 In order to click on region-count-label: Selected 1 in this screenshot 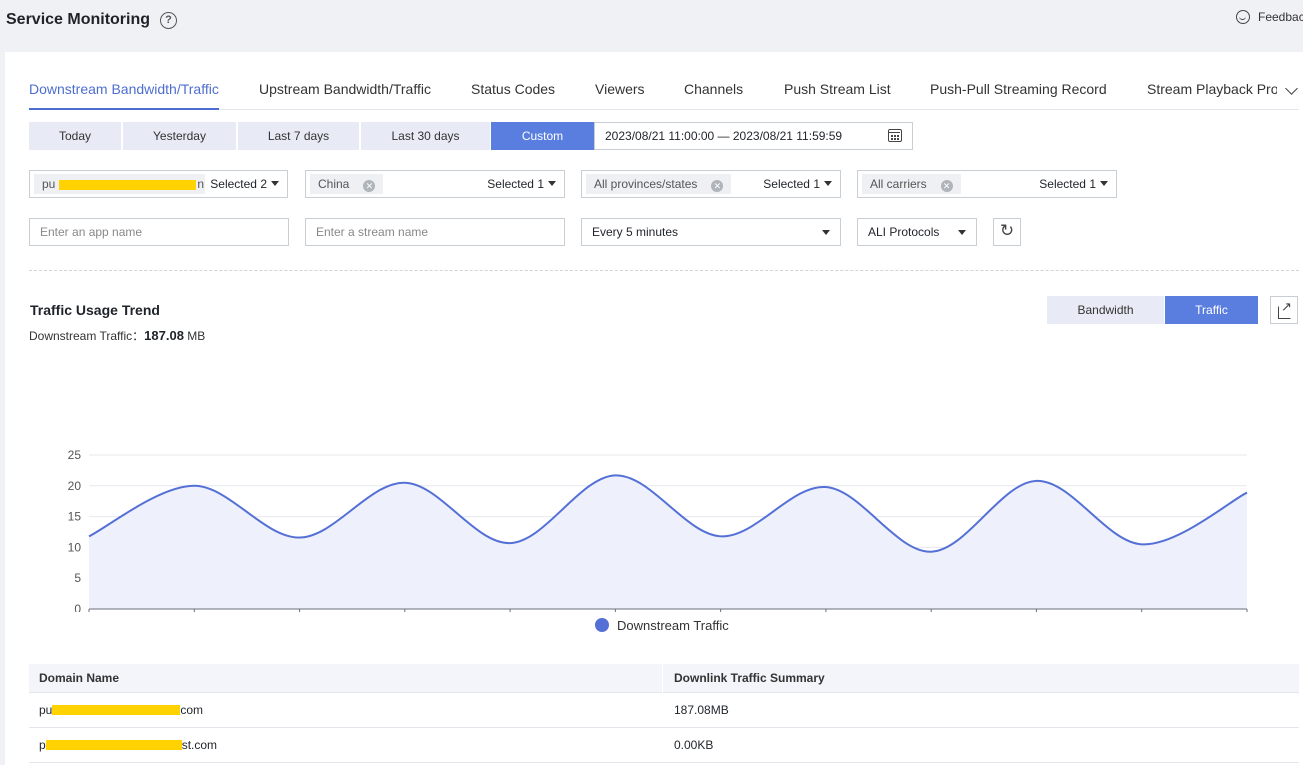, I will do `click(515, 184)`.